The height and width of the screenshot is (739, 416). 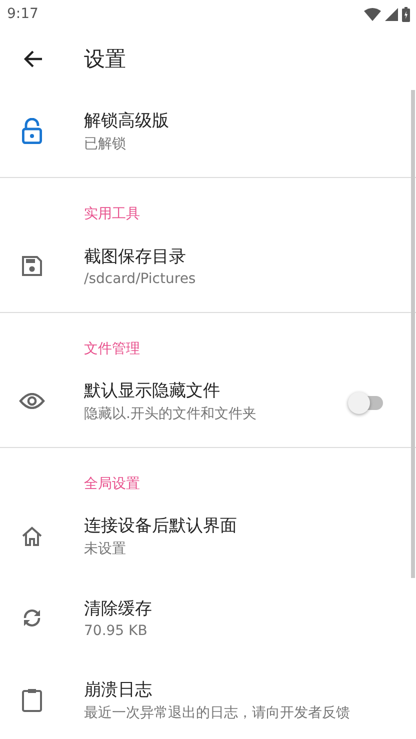 What do you see at coordinates (32, 401) in the screenshot?
I see `eye-icon` at bounding box center [32, 401].